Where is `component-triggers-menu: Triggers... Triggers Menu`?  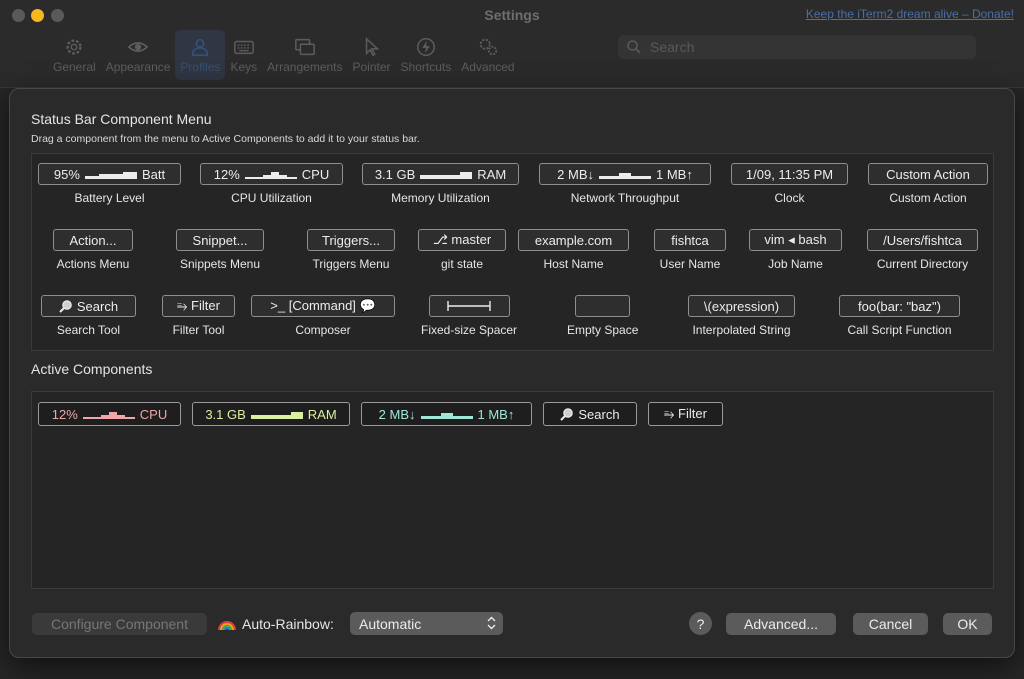 component-triggers-menu: Triggers... Triggers Menu is located at coordinates (351, 250).